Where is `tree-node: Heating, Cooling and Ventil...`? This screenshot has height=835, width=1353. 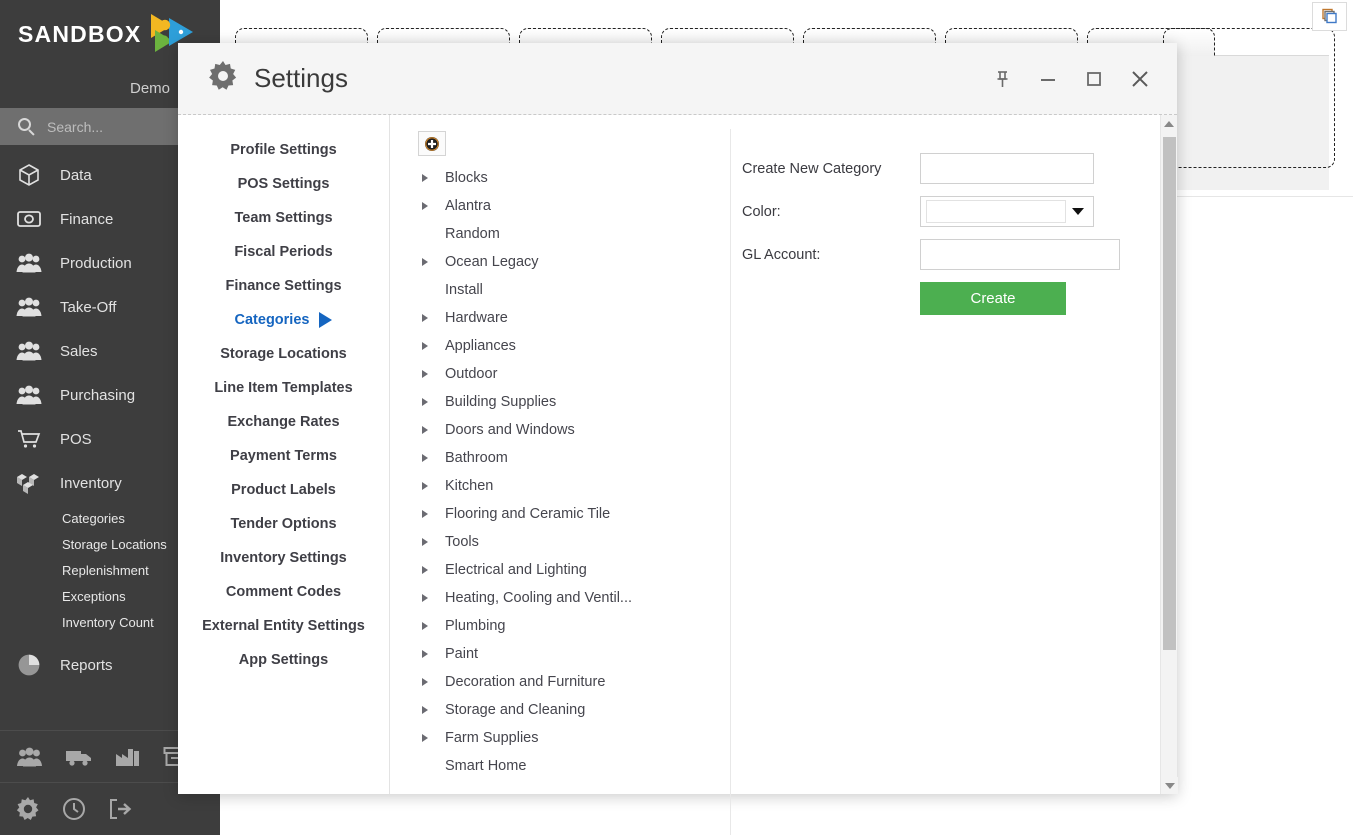 tree-node: Heating, Cooling and Ventil... is located at coordinates (574, 598).